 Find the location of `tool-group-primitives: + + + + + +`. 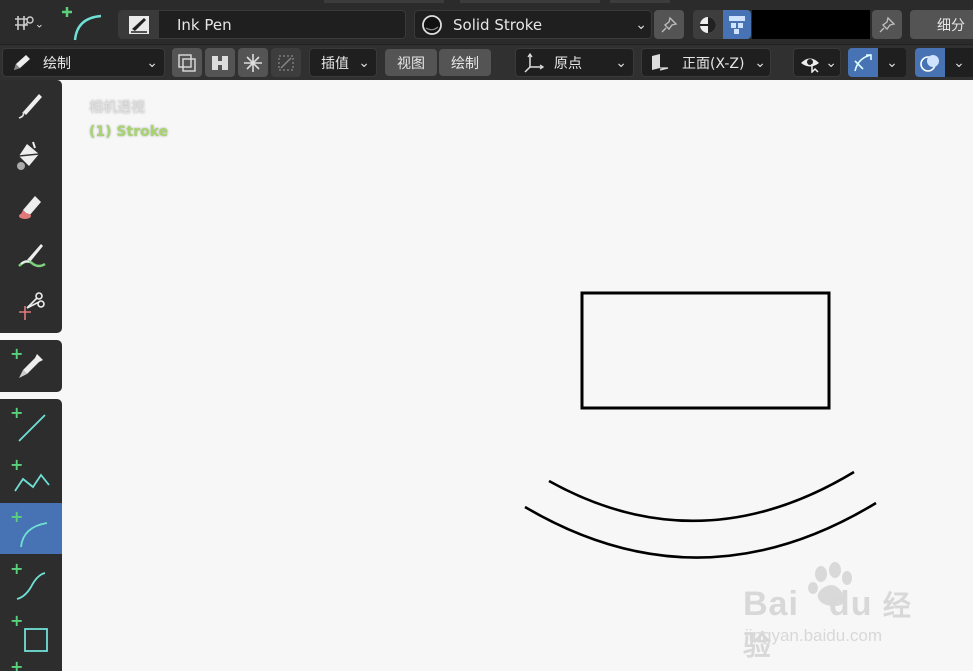

tool-group-primitives: + + + + + + is located at coordinates (31, 535).